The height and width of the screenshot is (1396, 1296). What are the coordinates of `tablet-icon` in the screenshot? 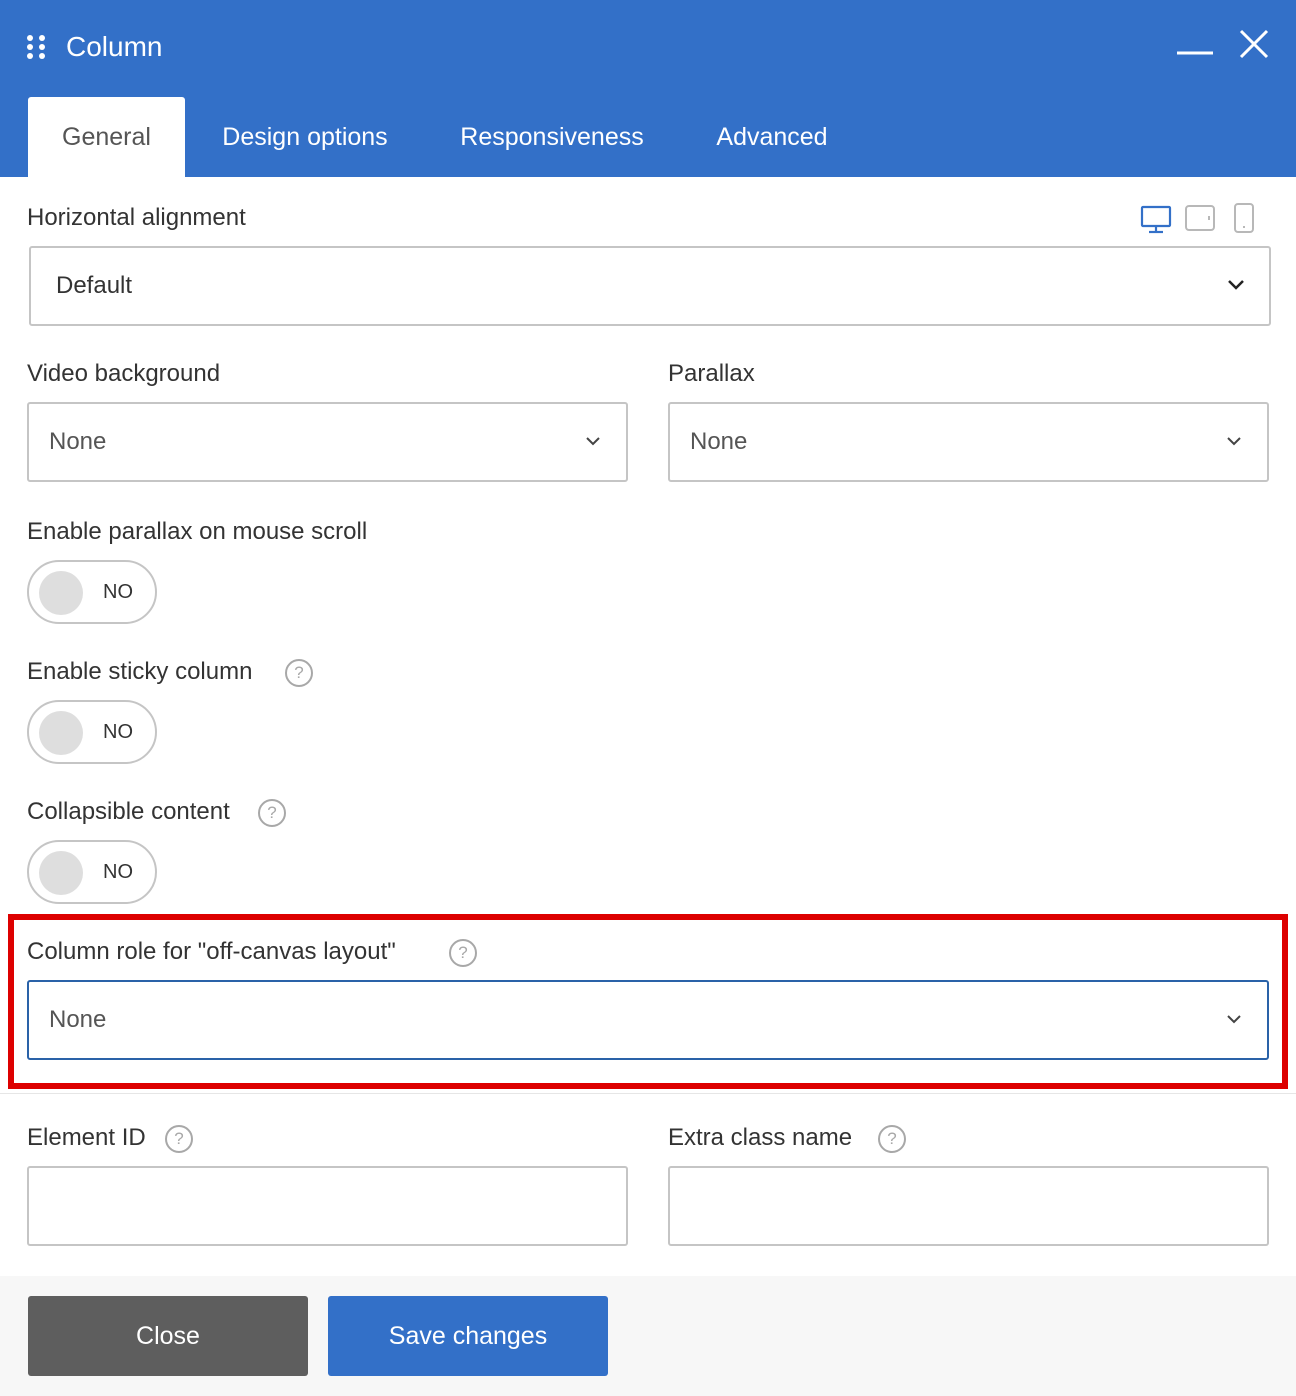 It's located at (1200, 220).